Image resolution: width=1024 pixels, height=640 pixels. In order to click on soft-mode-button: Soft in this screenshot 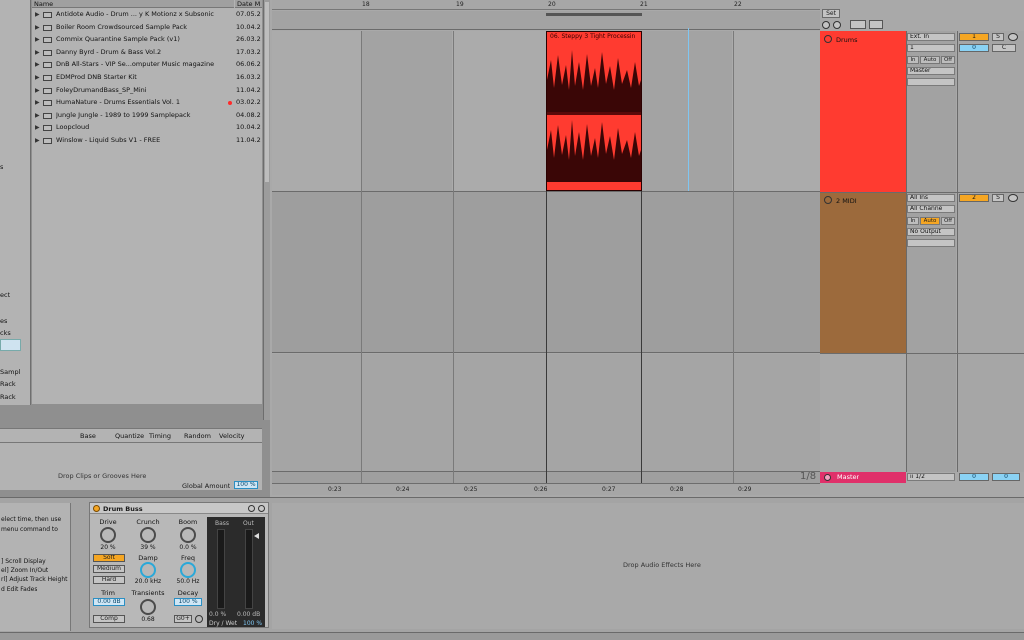, I will do `click(109, 558)`.